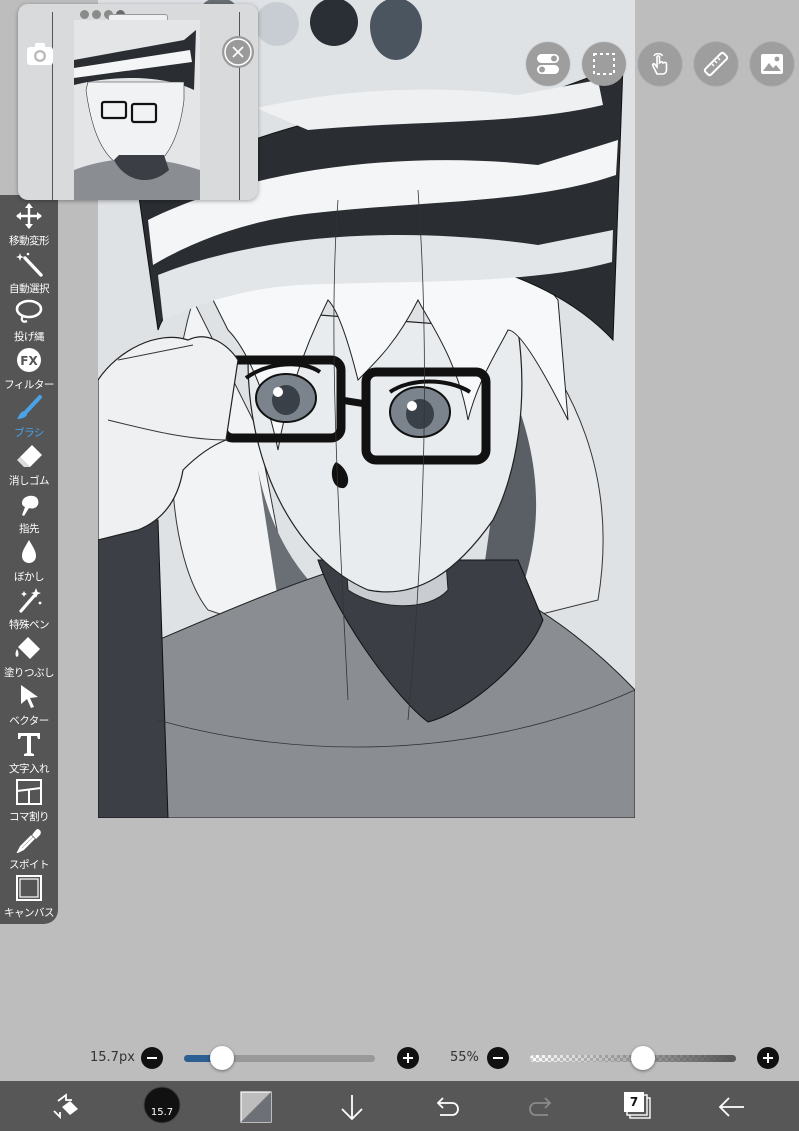 This screenshot has width=799, height=1131. What do you see at coordinates (29, 551) in the screenshot?
I see `blur-icon` at bounding box center [29, 551].